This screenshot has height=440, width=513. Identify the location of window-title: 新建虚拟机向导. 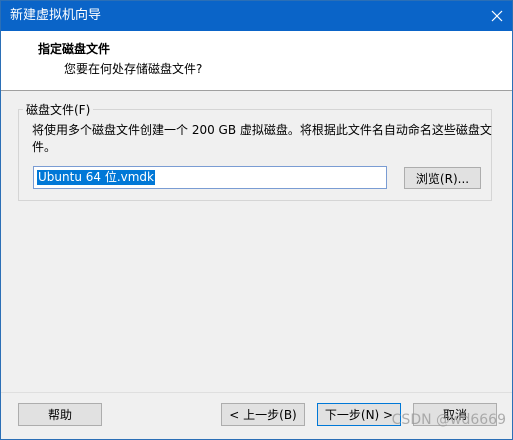
(56, 15).